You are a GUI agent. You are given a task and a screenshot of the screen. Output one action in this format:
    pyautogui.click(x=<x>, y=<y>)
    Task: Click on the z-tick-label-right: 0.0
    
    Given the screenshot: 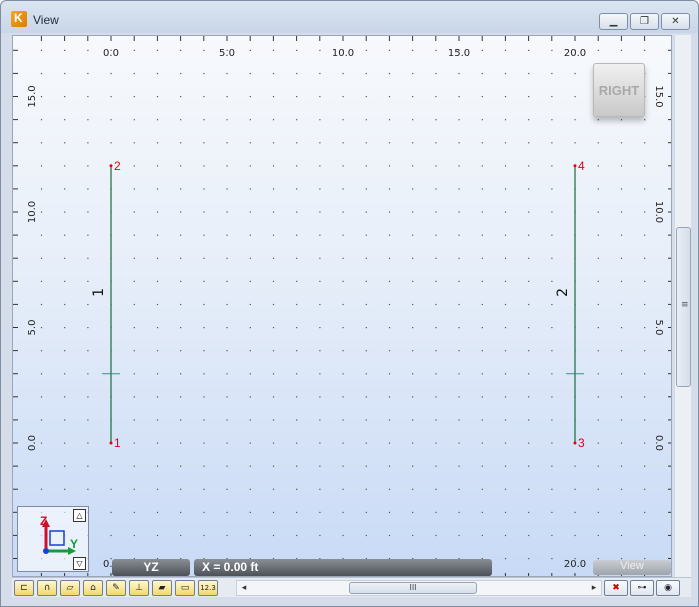 What is the action you would take?
    pyautogui.click(x=658, y=443)
    